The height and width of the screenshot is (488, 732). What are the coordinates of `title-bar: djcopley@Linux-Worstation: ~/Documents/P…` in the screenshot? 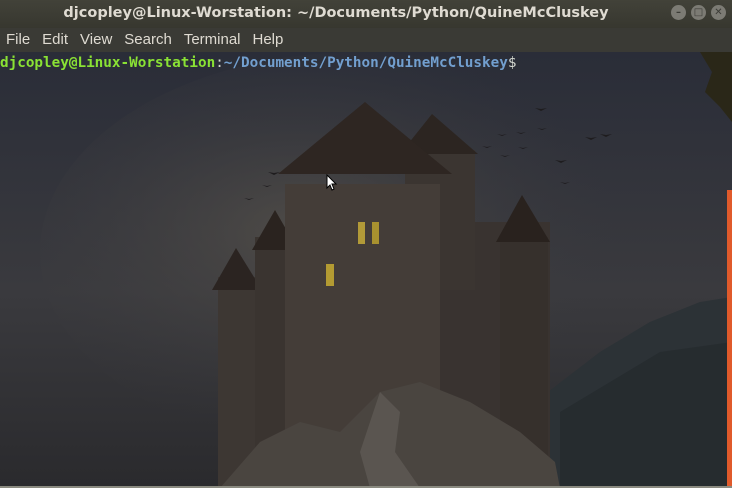 It's located at (366, 14).